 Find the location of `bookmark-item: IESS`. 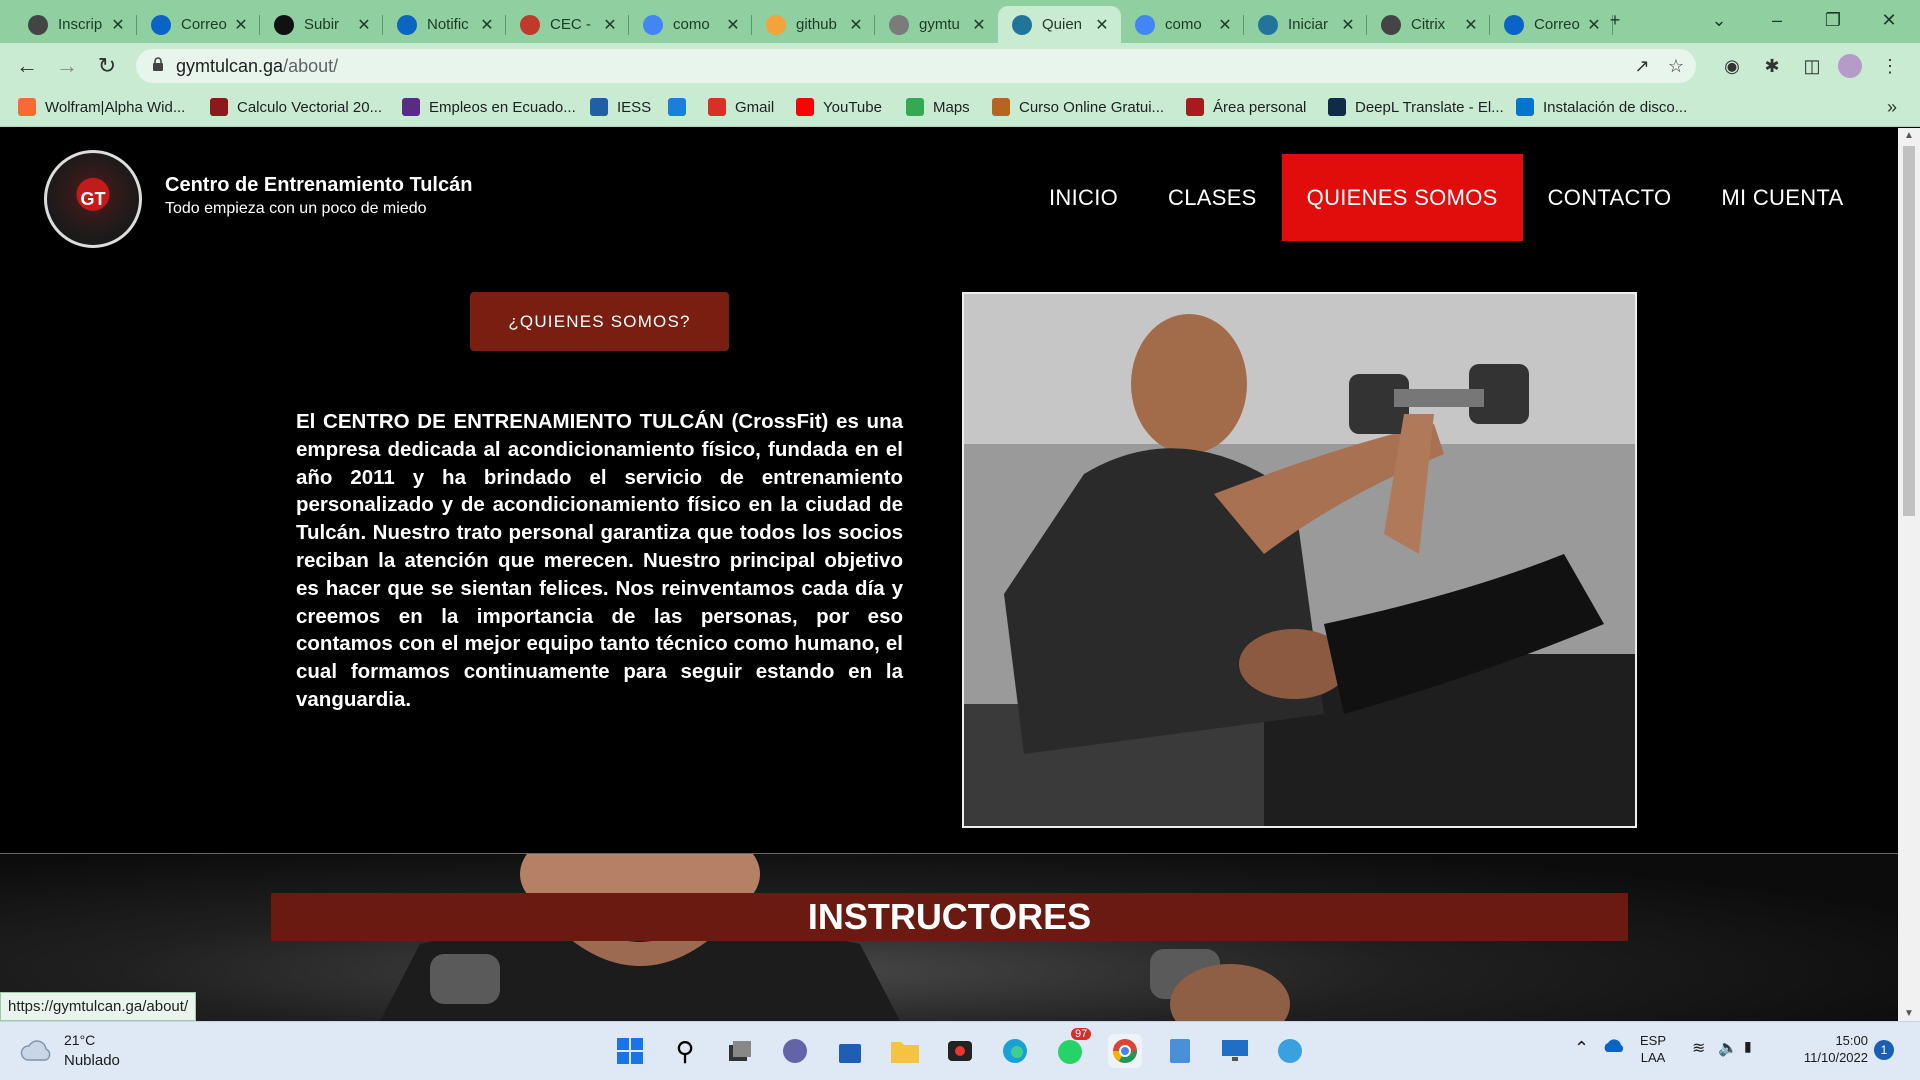

bookmark-item: IESS is located at coordinates (620, 107).